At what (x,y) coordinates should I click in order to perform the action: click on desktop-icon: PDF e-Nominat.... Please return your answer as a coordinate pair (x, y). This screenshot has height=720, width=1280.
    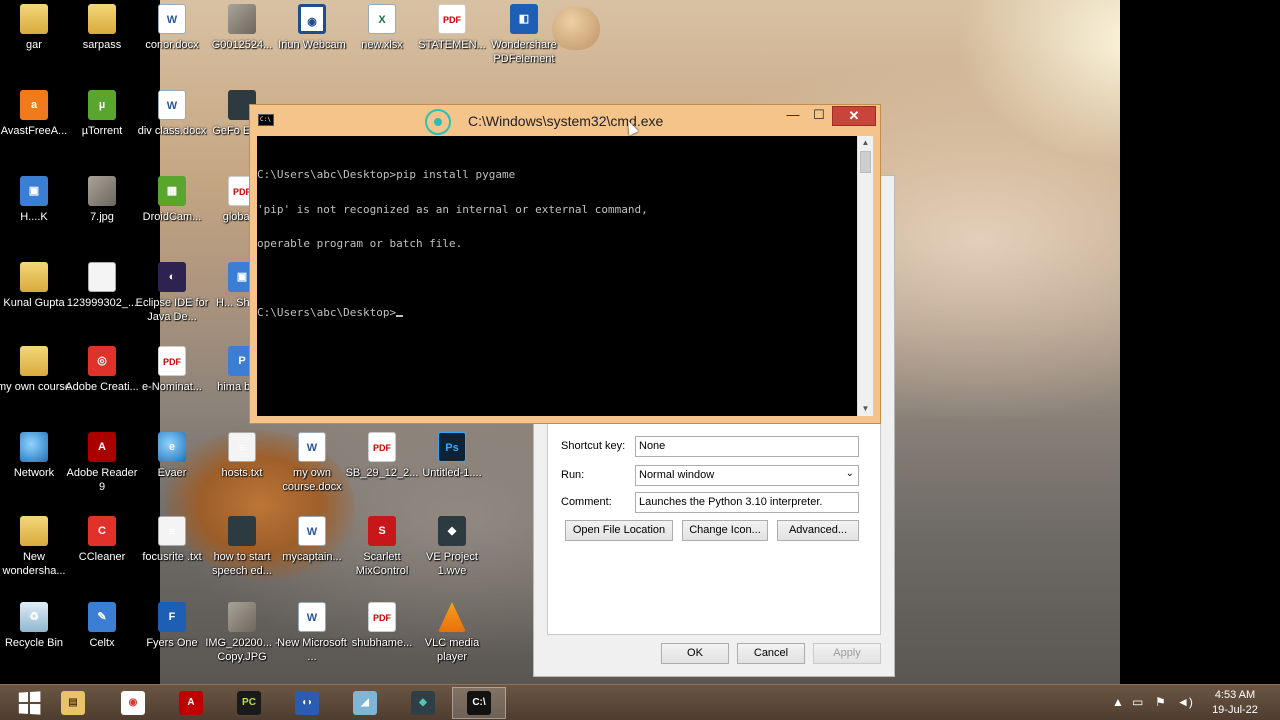
    Looking at the image, I should click on (172, 370).